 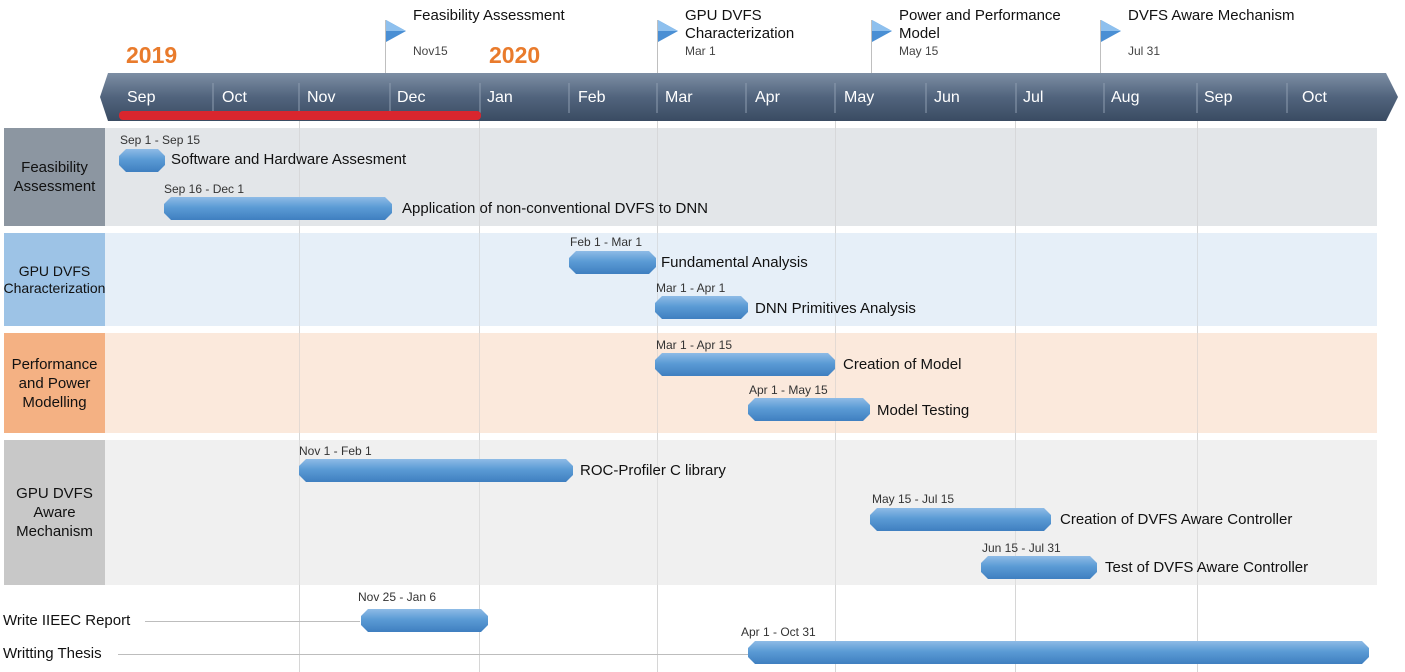 I want to click on year-label-2019: 2019, so click(x=152, y=55).